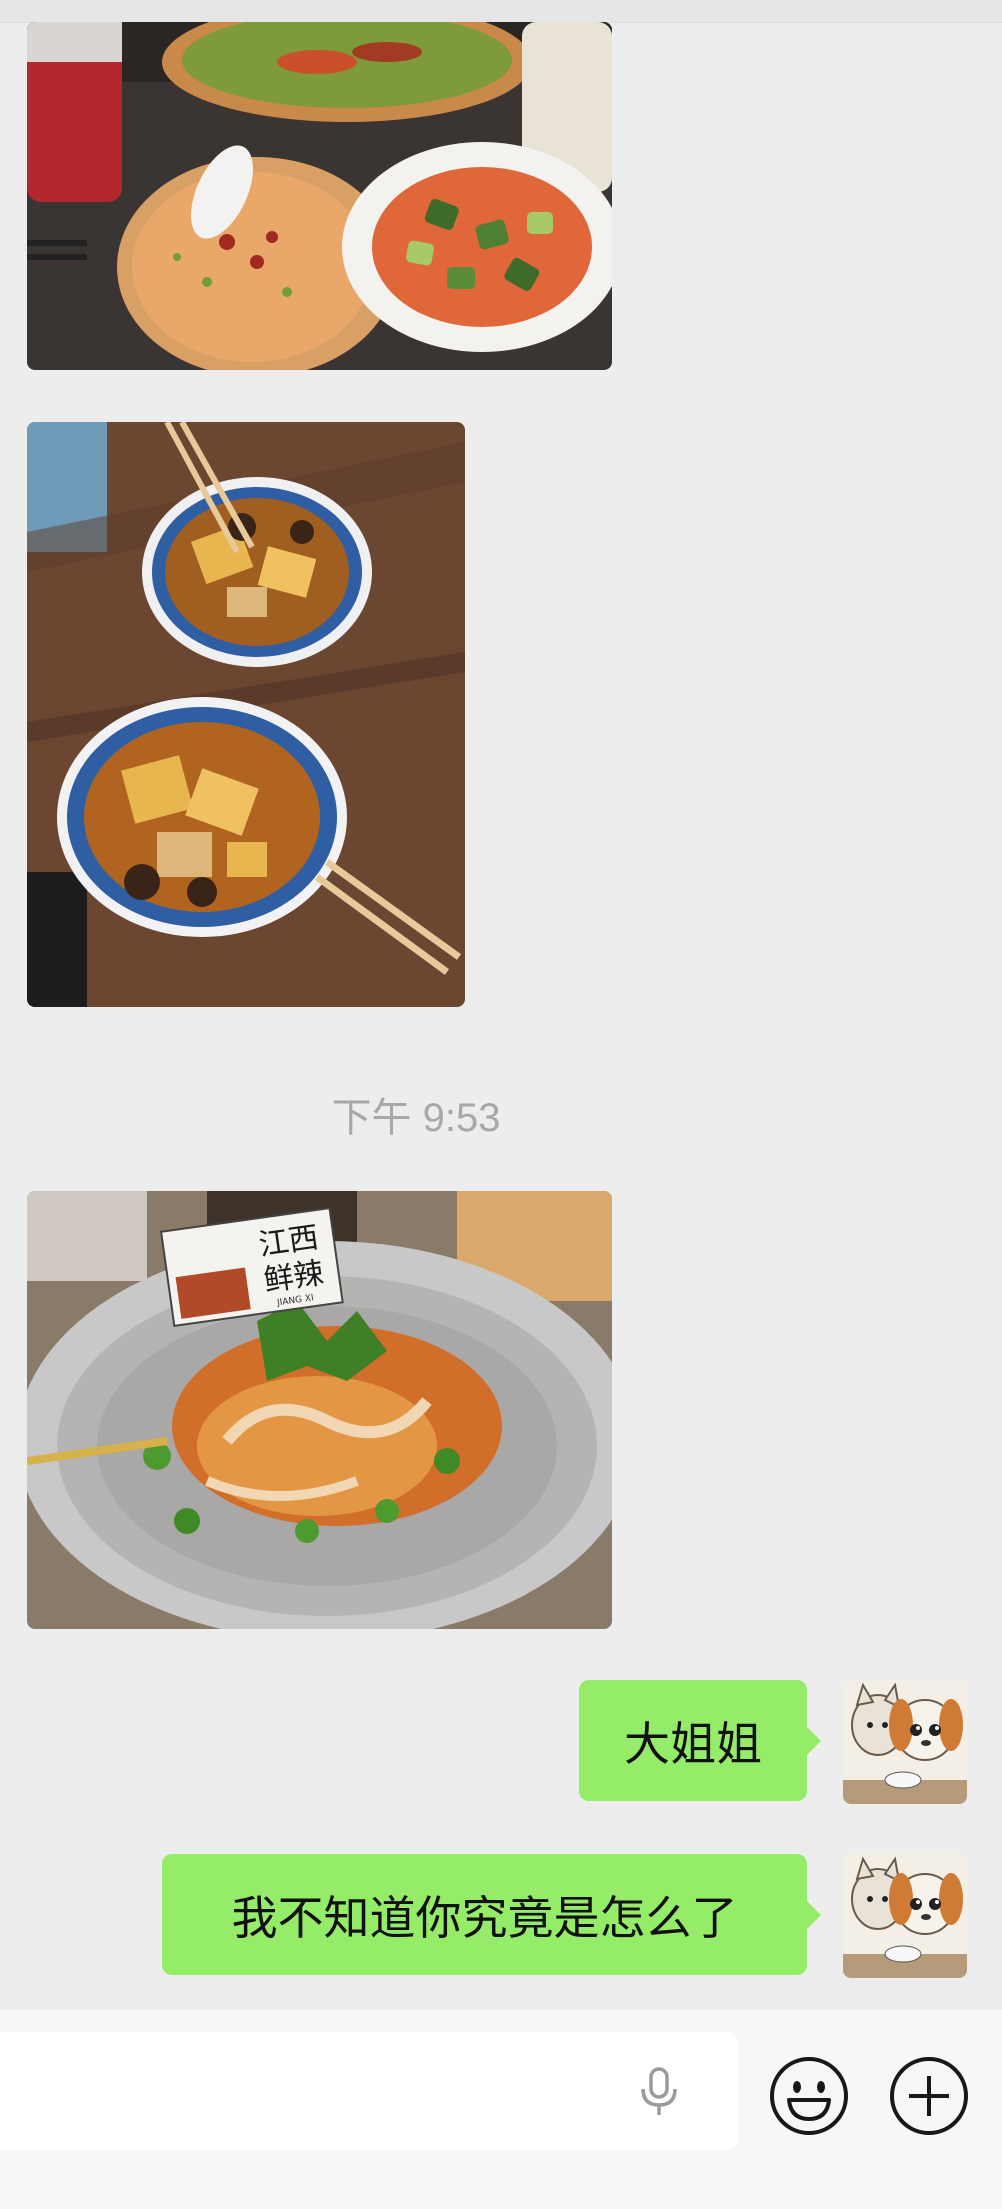 This screenshot has height=2209, width=1002. I want to click on smiley-icon, so click(809, 2096).